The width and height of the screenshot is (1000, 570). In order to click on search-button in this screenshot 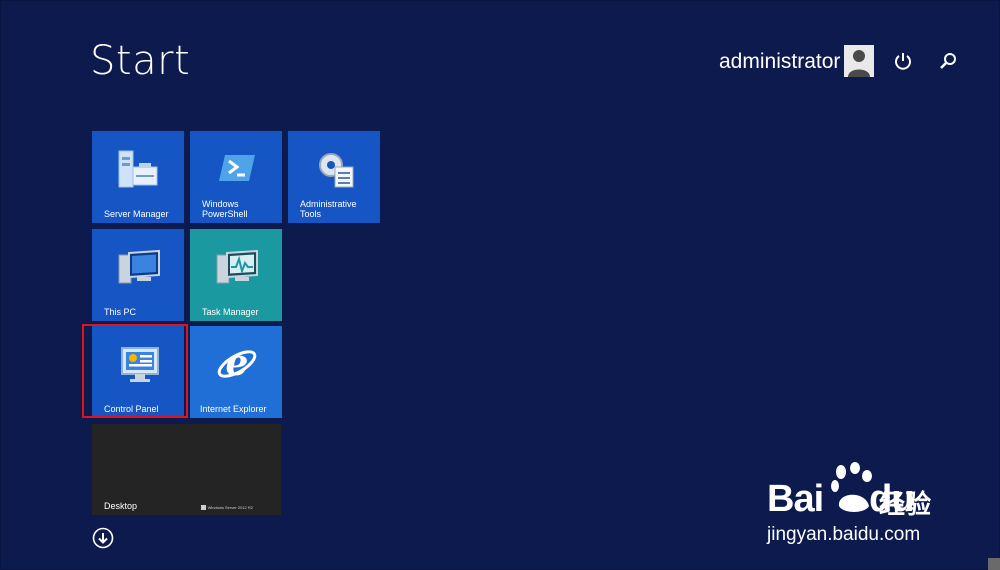, I will do `click(948, 61)`.